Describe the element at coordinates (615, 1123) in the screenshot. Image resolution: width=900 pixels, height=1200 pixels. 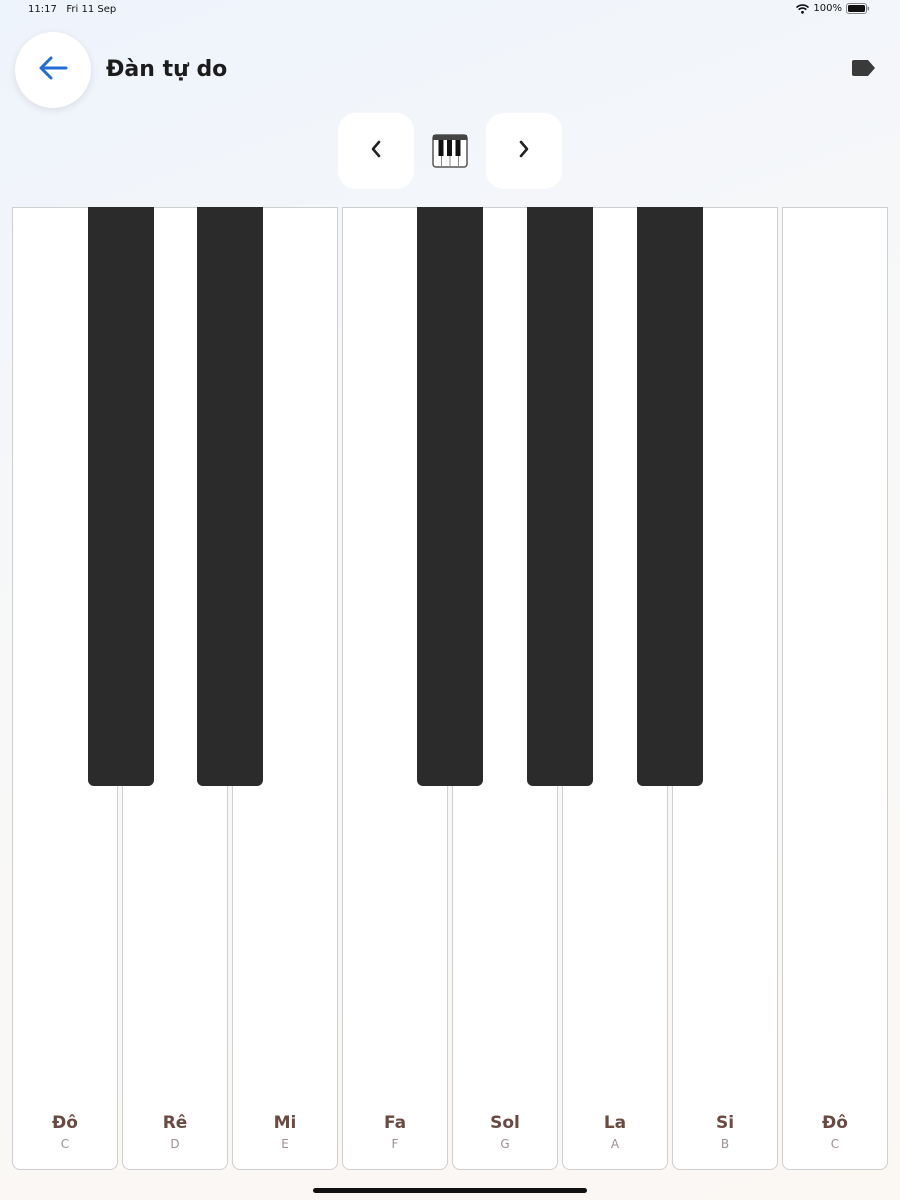
I see `key-note-label: La` at that location.